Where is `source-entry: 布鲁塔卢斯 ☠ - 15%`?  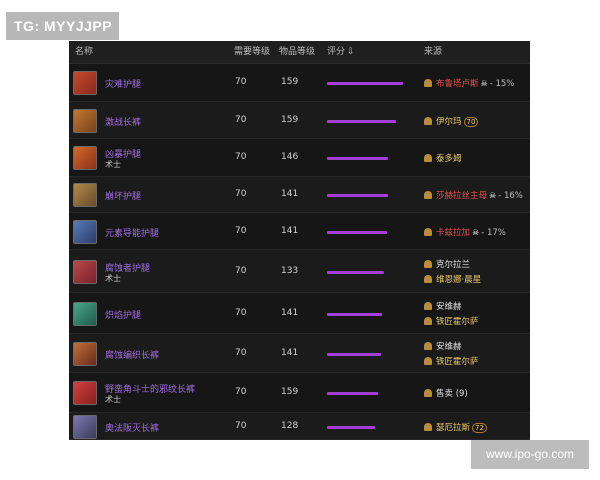
source-entry: 布鲁塔卢斯 ☠ - 15% is located at coordinates (469, 83).